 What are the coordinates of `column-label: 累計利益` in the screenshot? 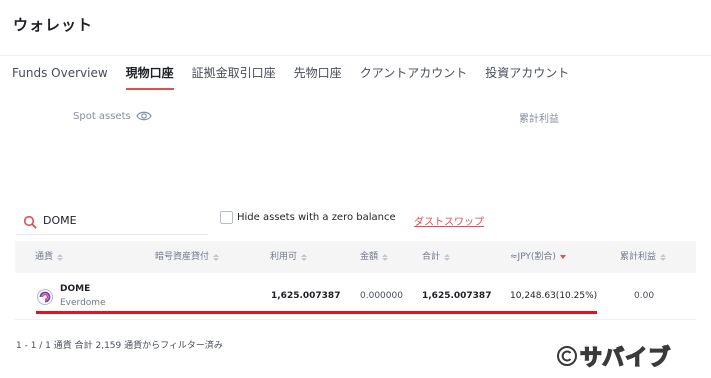 It's located at (638, 257).